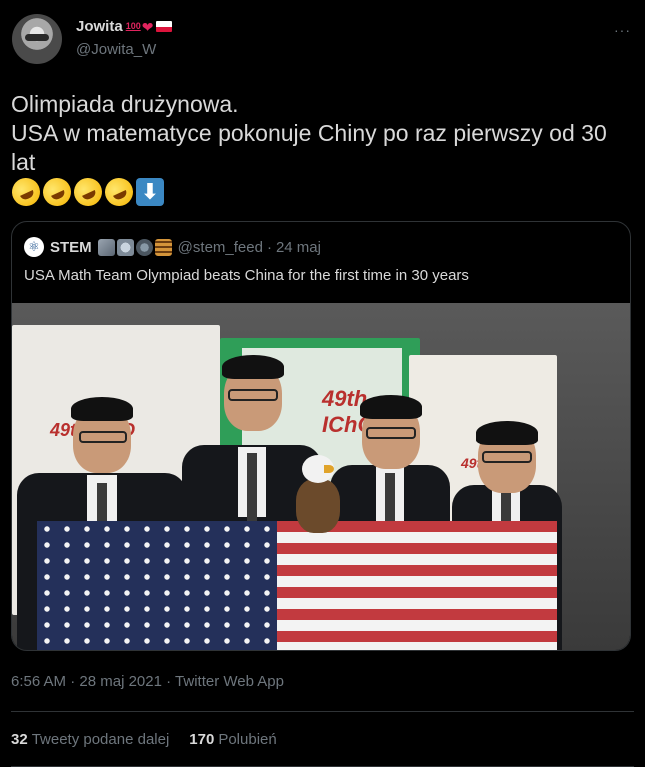 This screenshot has height=767, width=645. I want to click on abacus-icon, so click(163, 247).